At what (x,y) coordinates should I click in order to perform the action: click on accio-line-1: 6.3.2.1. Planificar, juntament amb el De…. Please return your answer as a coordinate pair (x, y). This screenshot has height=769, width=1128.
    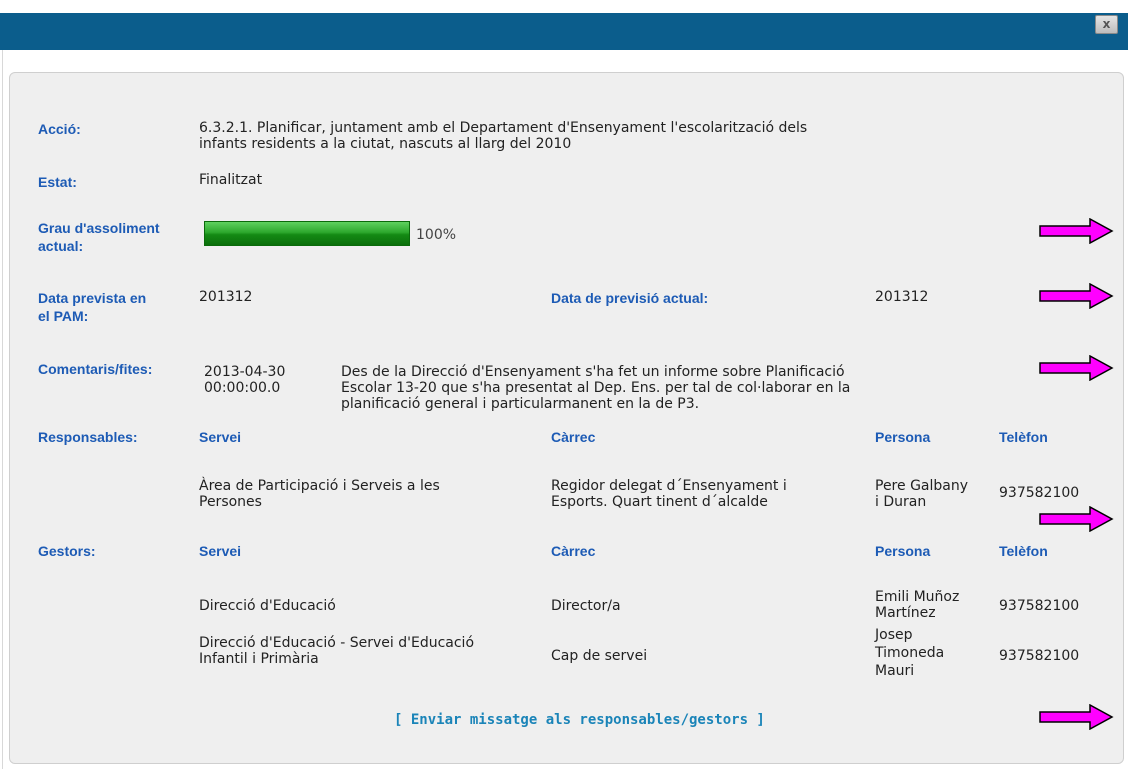
    Looking at the image, I should click on (503, 128).